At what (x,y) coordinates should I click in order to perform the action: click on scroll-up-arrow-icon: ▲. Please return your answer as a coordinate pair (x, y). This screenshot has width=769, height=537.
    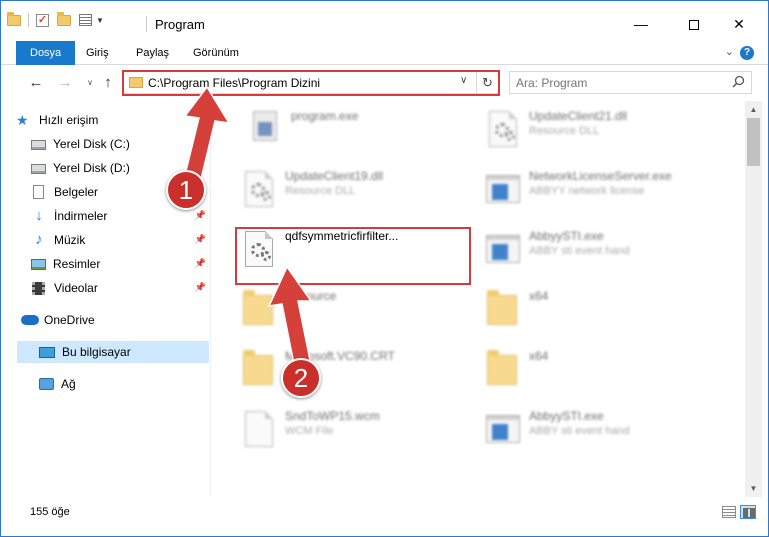
    Looking at the image, I should click on (753, 109).